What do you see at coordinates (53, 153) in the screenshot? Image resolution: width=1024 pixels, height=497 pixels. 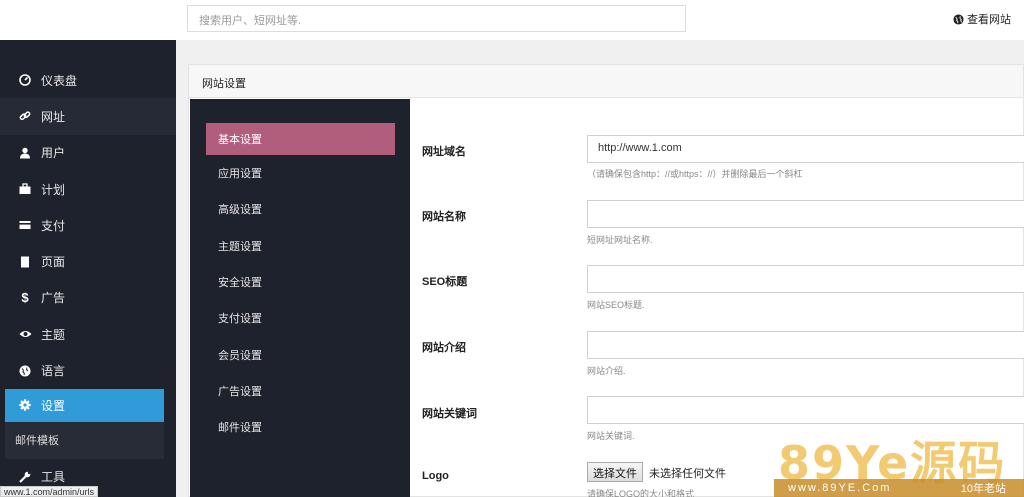 I see `sidebar-item-label: 用户` at bounding box center [53, 153].